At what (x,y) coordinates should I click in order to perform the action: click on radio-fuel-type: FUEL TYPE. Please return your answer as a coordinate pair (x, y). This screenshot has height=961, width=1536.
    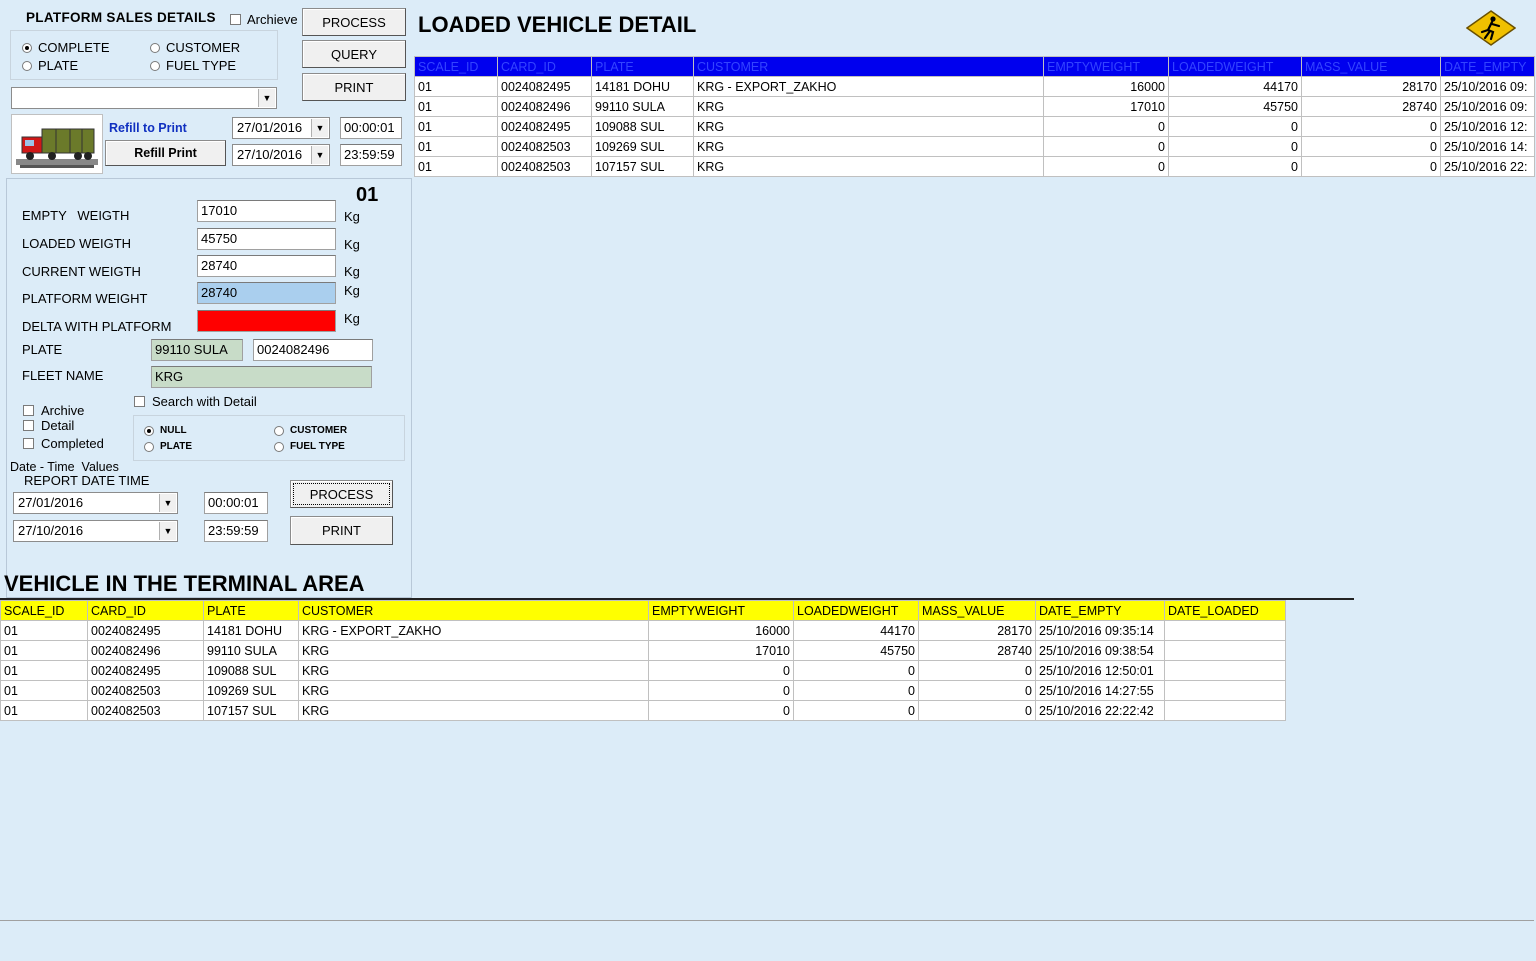
    Looking at the image, I should click on (193, 65).